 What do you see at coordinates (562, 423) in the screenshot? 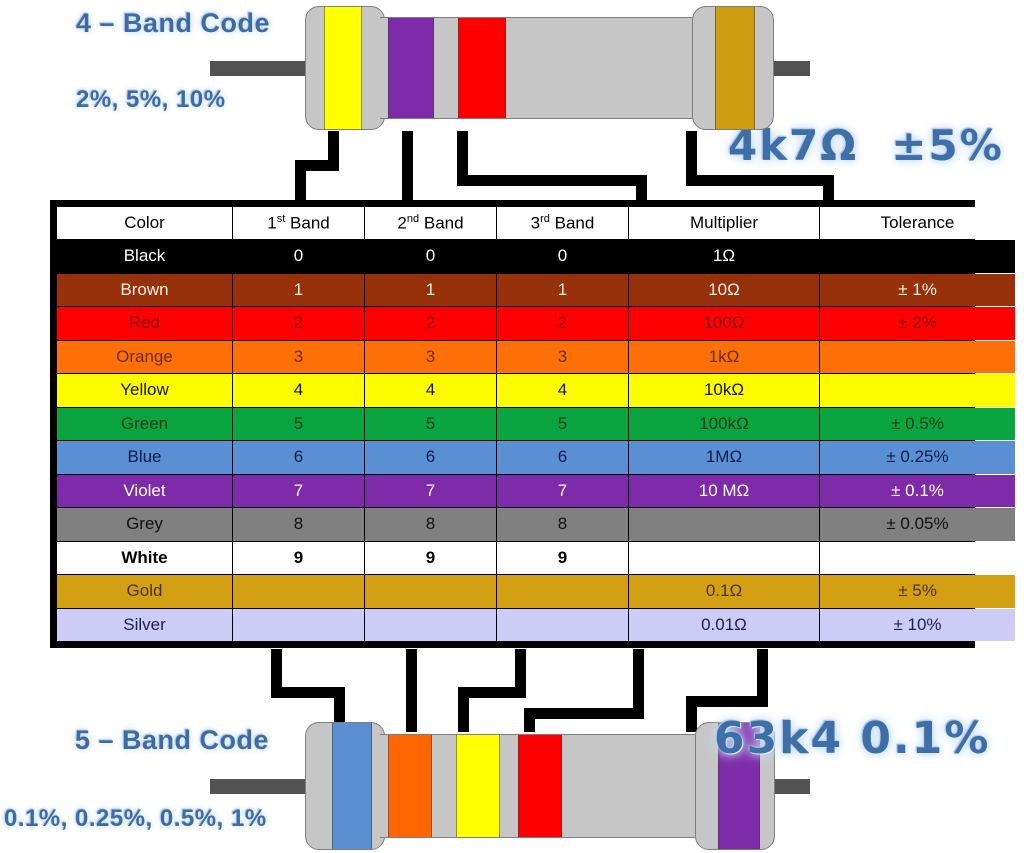
I see `row-band-3-digit: 5` at bounding box center [562, 423].